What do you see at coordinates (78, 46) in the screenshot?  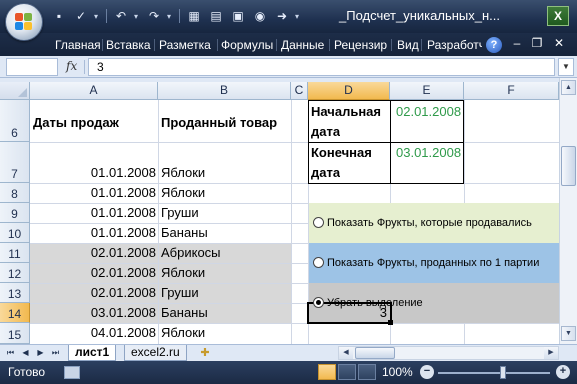 I see `tab-home: Главная` at bounding box center [78, 46].